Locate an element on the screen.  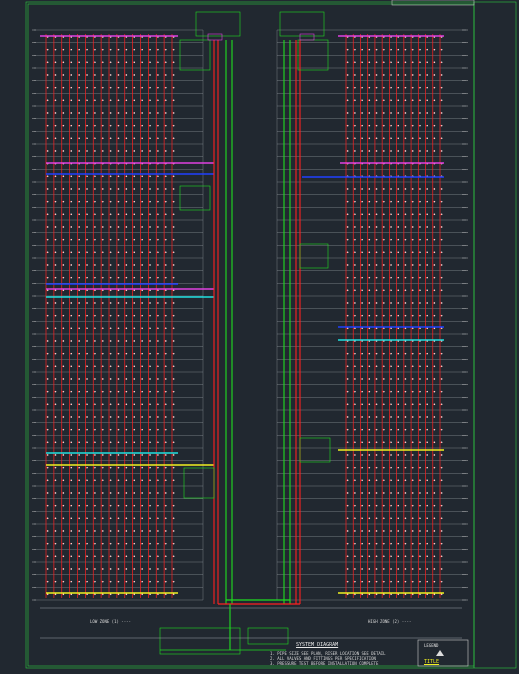
legend-symbol is located at coordinates (440, 653).